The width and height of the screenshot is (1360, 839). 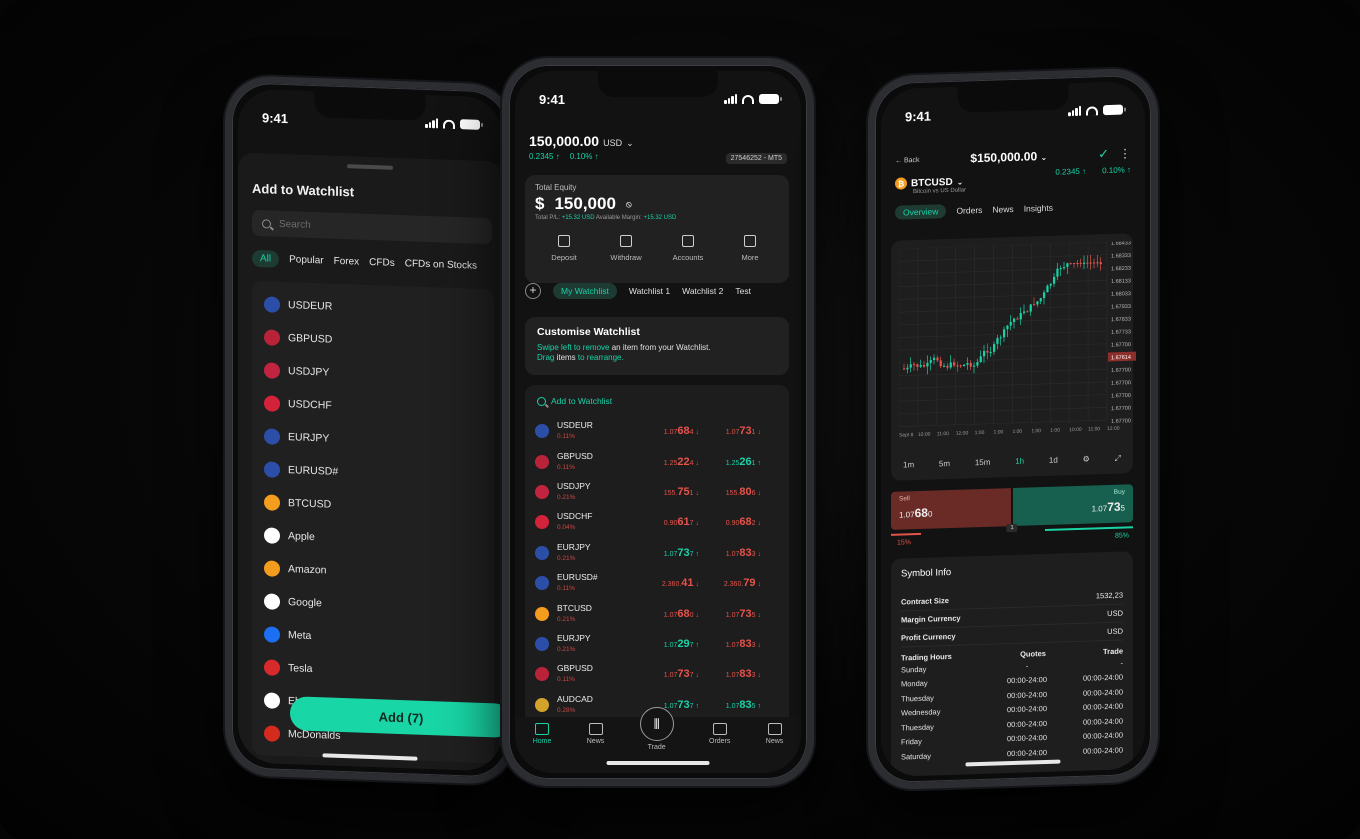 What do you see at coordinates (657, 613) in the screenshot?
I see `quote-row: BTCUSD 0.21% 1.07680 ↓ 1.07735 ↓` at bounding box center [657, 613].